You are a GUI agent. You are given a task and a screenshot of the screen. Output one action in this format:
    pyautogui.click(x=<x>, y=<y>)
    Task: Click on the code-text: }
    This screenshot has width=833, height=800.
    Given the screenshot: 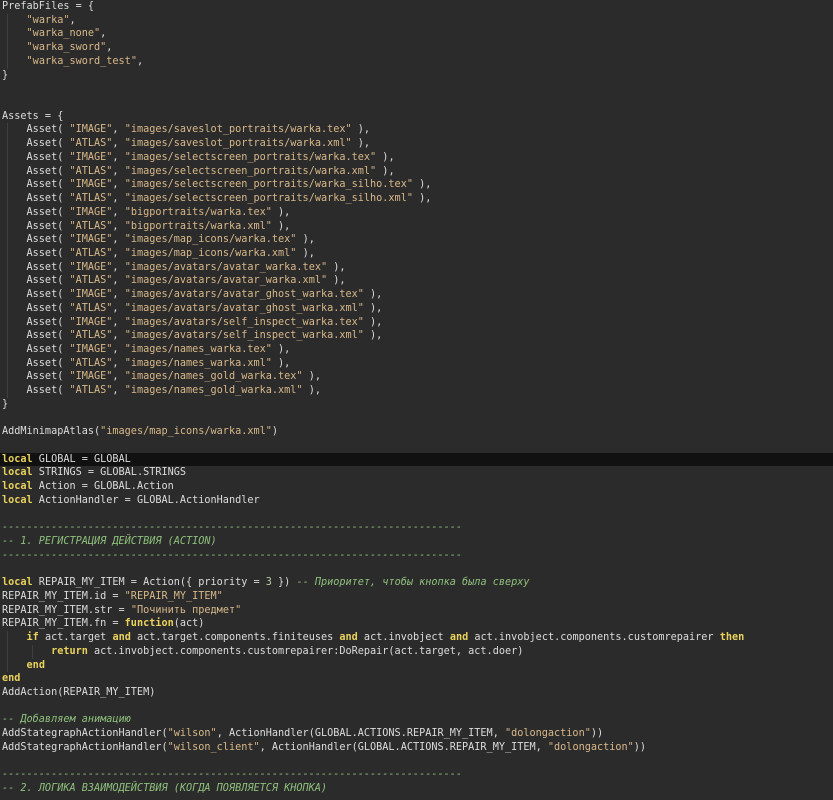 What is the action you would take?
    pyautogui.click(x=5, y=404)
    